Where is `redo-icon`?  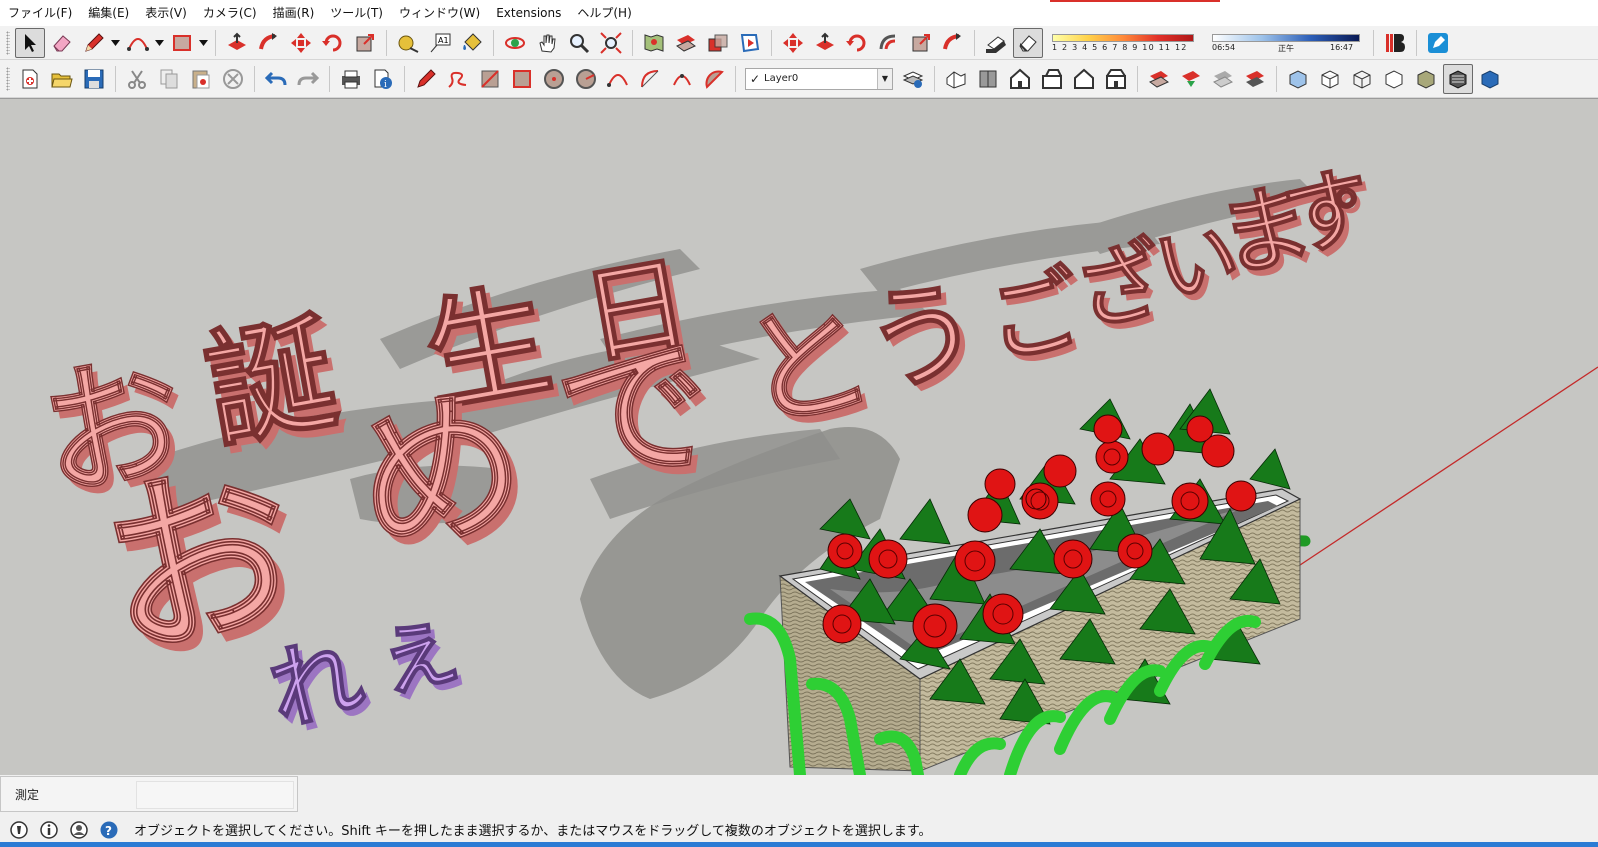 redo-icon is located at coordinates (308, 78).